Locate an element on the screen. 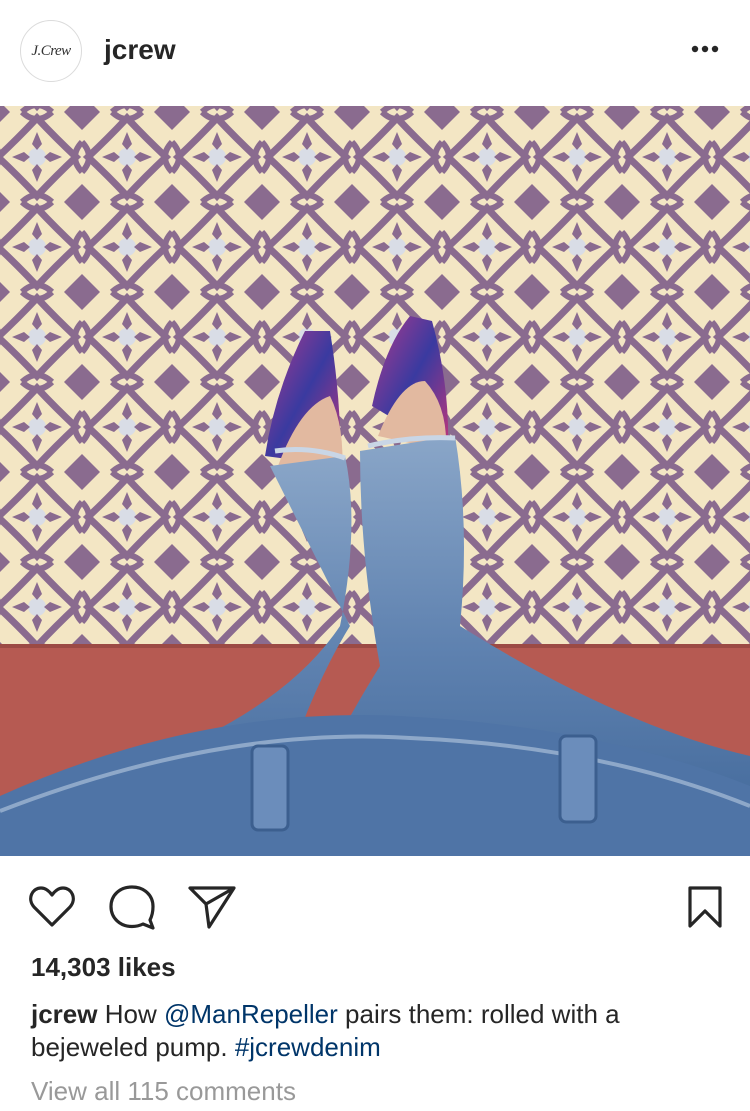 Image resolution: width=750 pixels, height=1111 pixels. caption-username: jcrew is located at coordinates (64, 1014).